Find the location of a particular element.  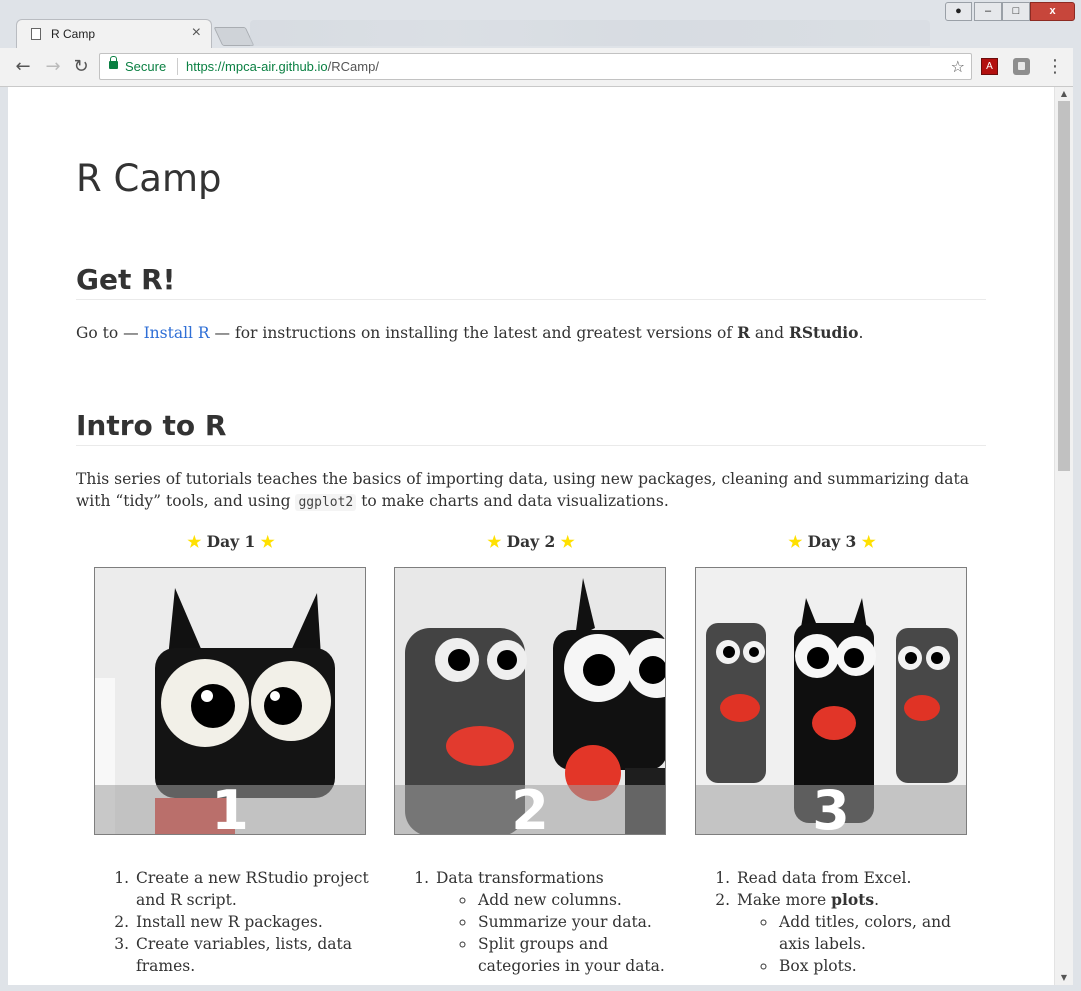

sub-list-item: Box plots. is located at coordinates (876, 966).